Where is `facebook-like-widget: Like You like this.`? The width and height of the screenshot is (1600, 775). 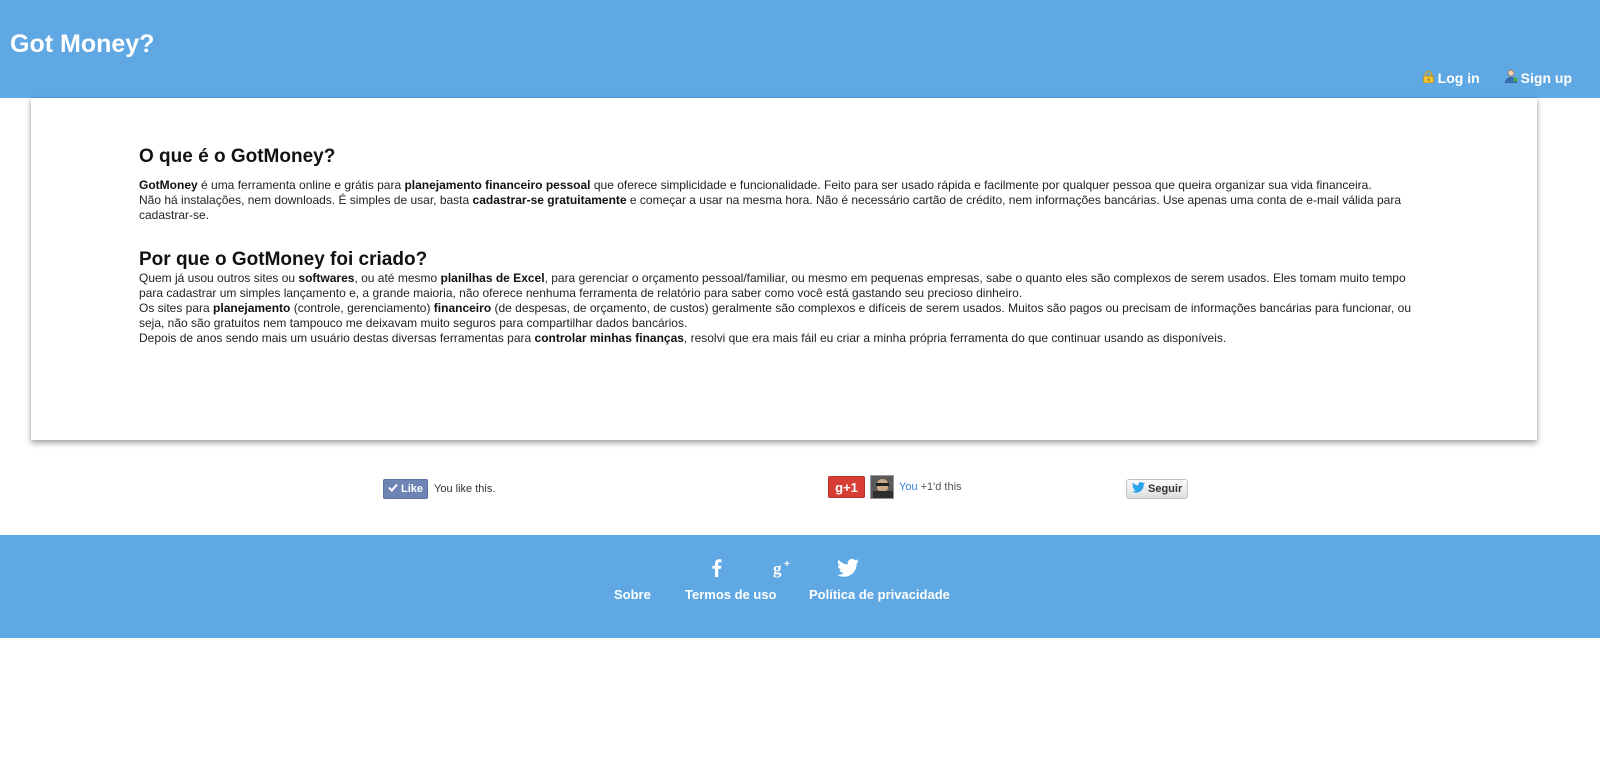
facebook-like-widget: Like You like this. is located at coordinates (439, 489).